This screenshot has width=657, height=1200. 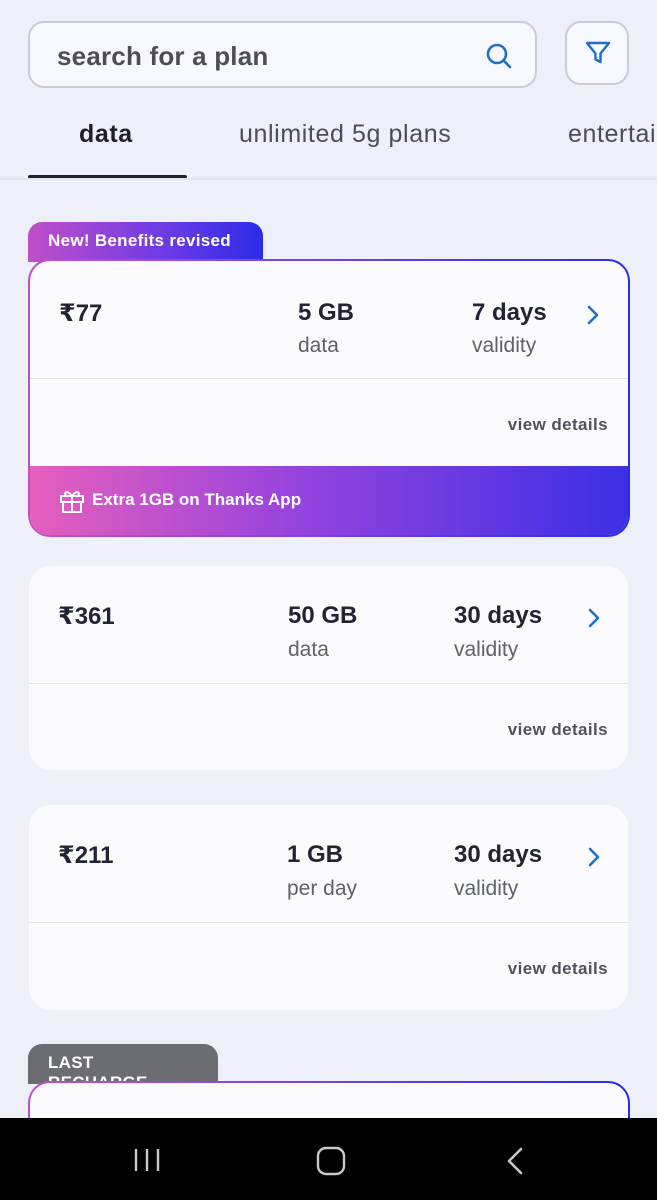 I want to click on tabs-divider, so click(x=328, y=179).